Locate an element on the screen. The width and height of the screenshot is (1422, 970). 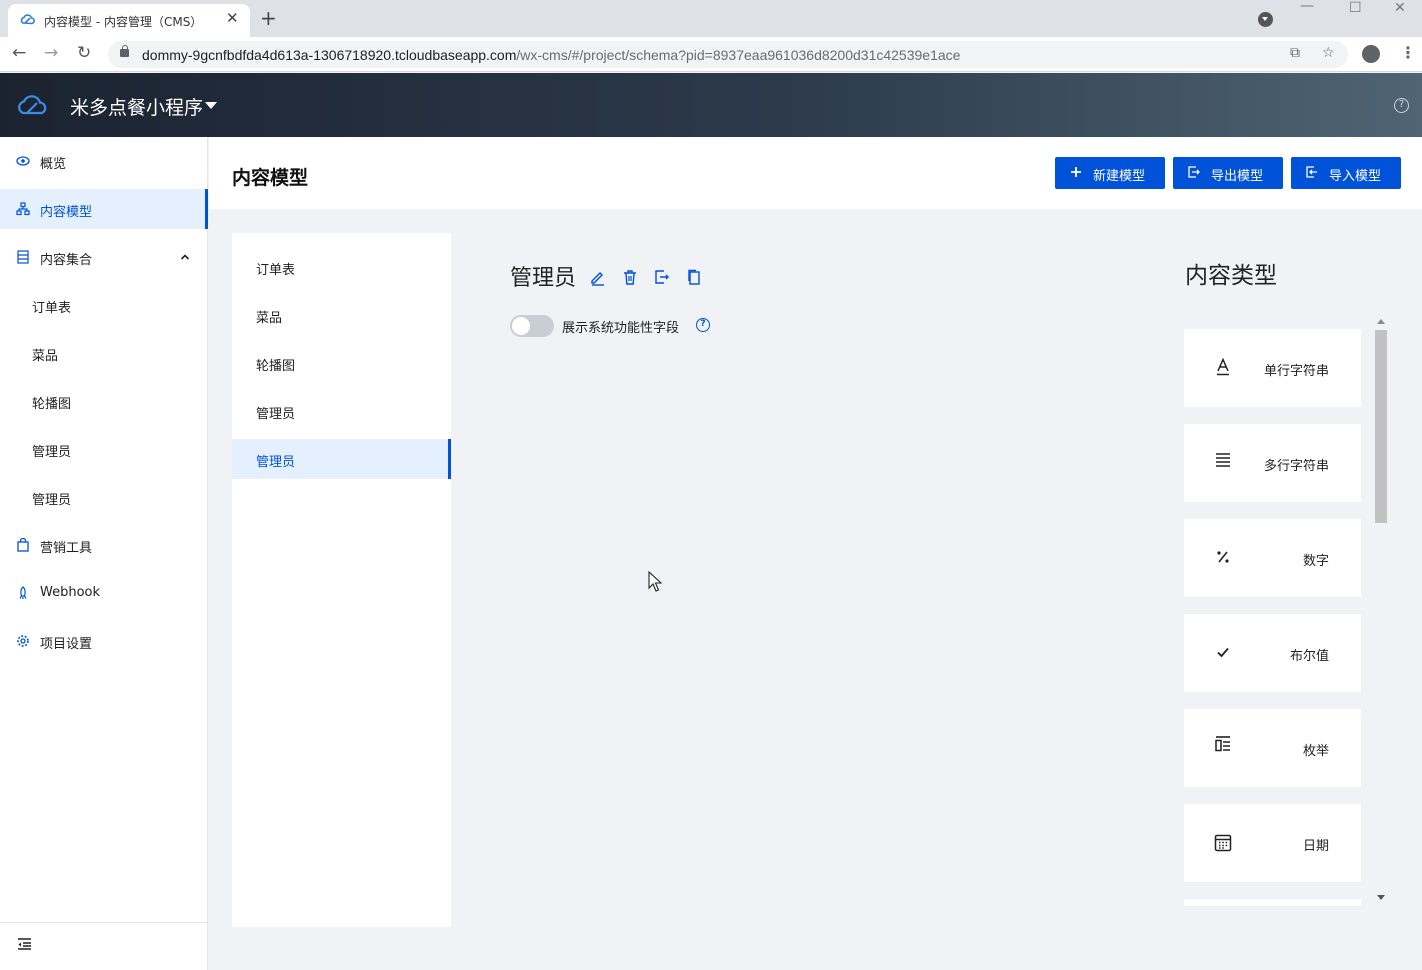
translate-icon: ⧉ is located at coordinates (1295, 53).